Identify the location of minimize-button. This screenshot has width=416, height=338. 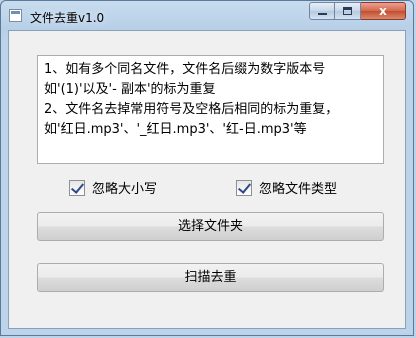
(322, 11).